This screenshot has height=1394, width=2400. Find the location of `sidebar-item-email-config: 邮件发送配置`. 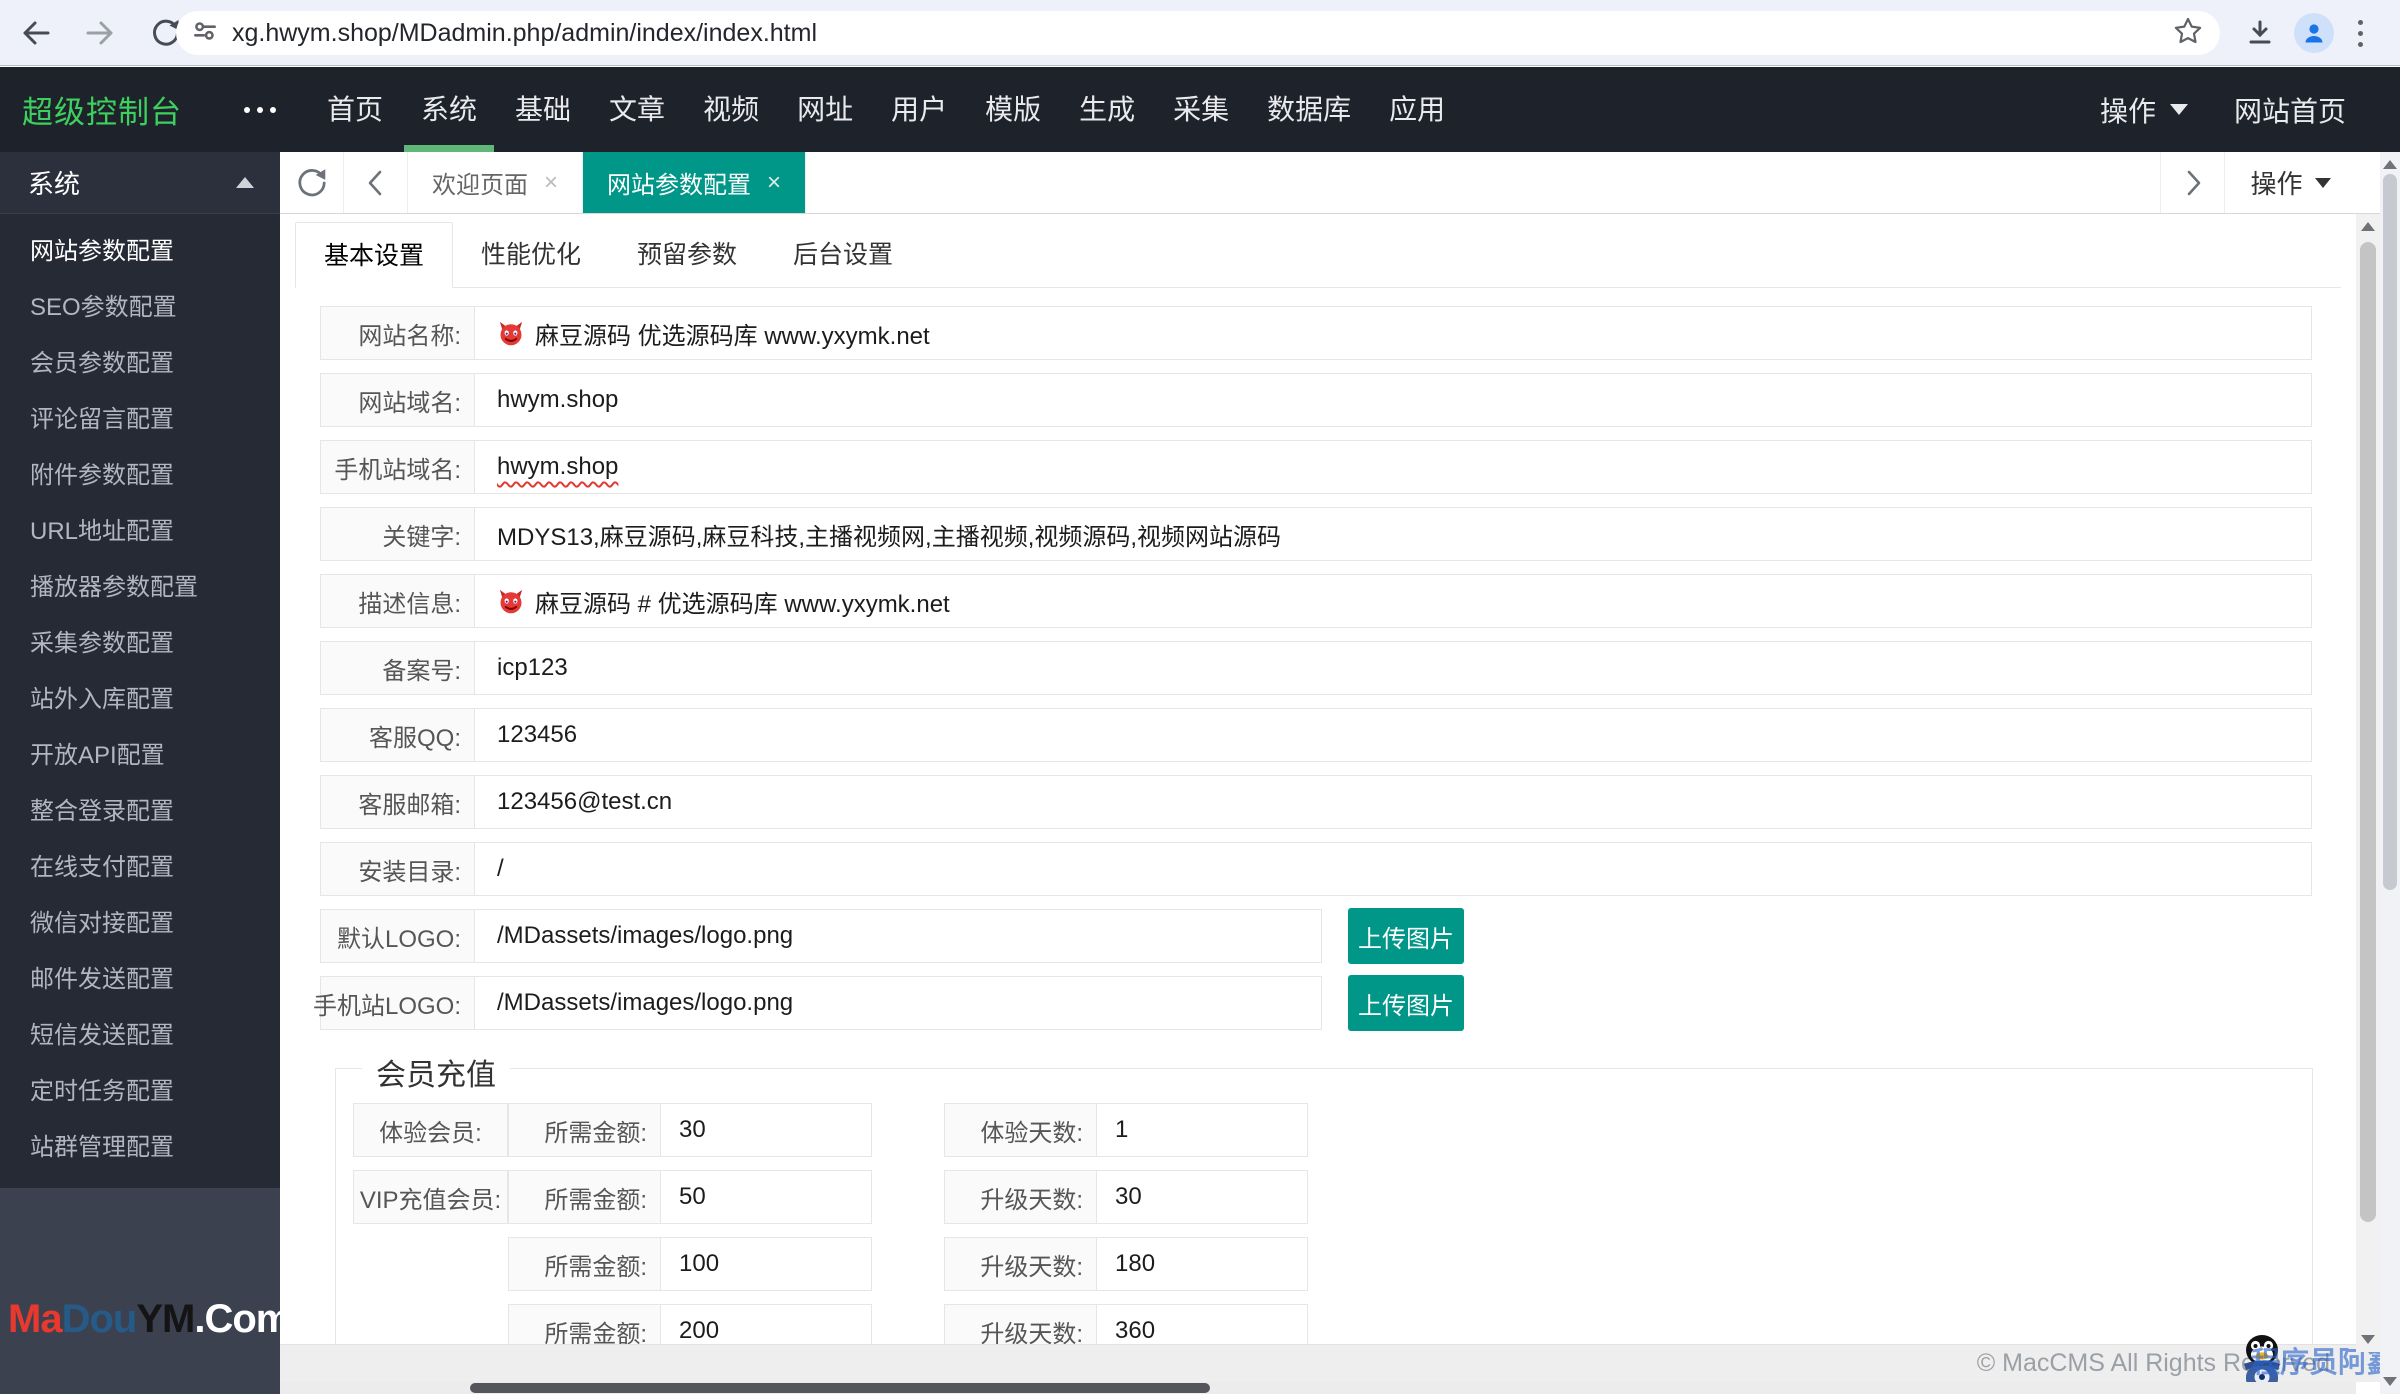

sidebar-item-email-config: 邮件发送配置 is located at coordinates (140, 980).